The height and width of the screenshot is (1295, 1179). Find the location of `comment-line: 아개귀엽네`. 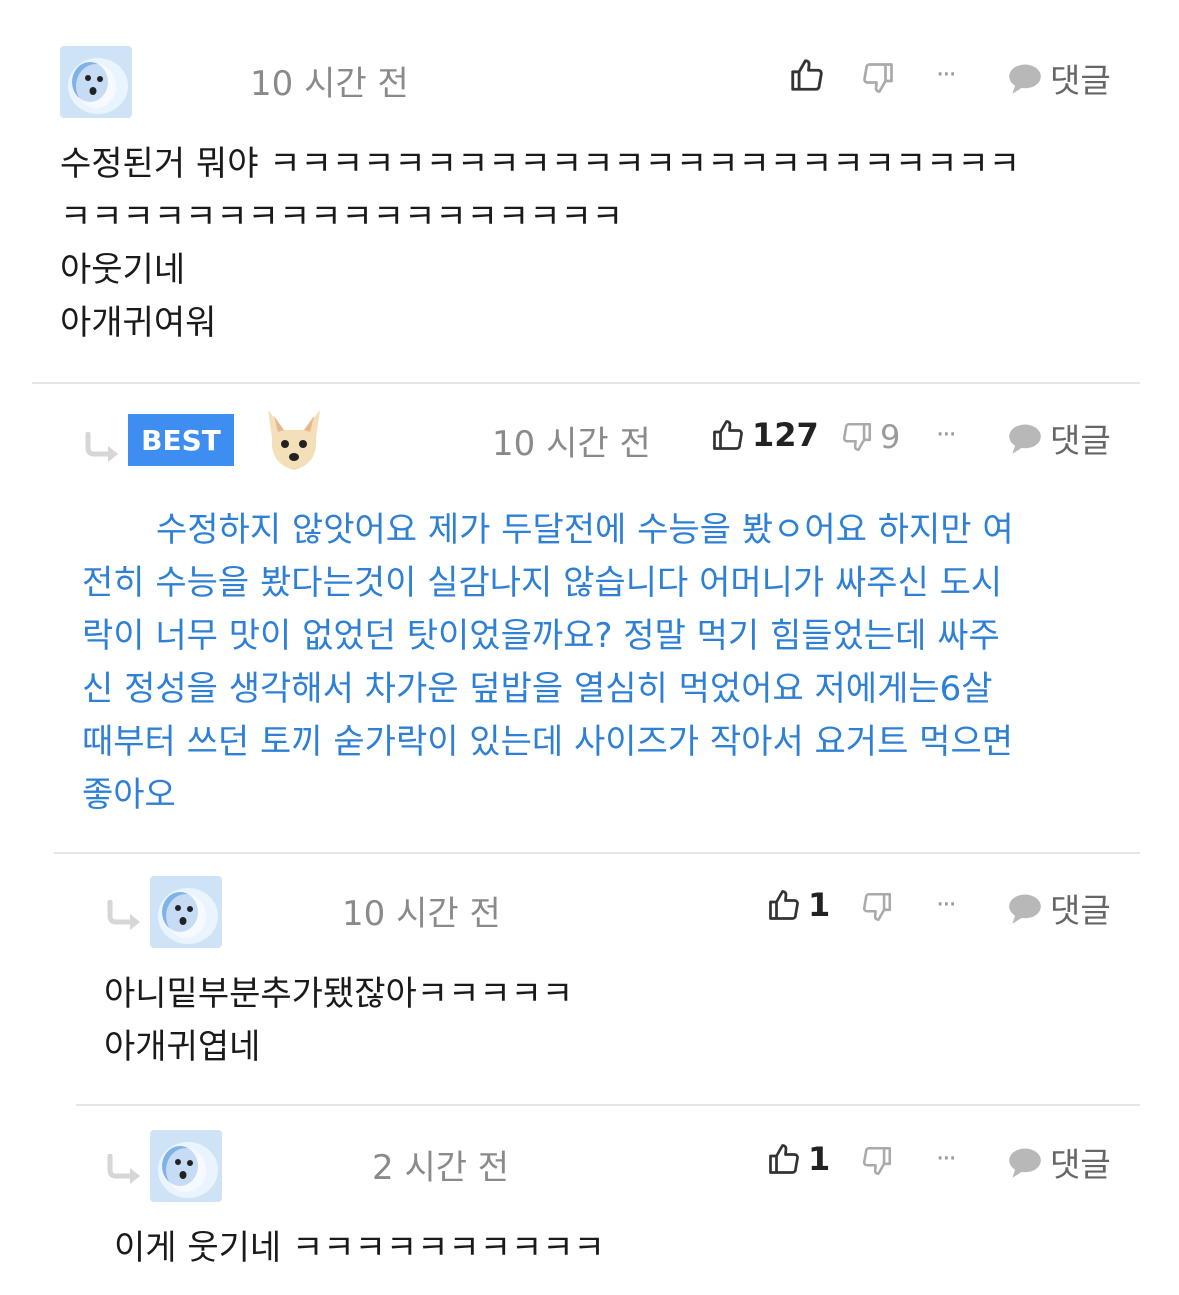

comment-line: 아개귀엽네 is located at coordinates (182, 1047).